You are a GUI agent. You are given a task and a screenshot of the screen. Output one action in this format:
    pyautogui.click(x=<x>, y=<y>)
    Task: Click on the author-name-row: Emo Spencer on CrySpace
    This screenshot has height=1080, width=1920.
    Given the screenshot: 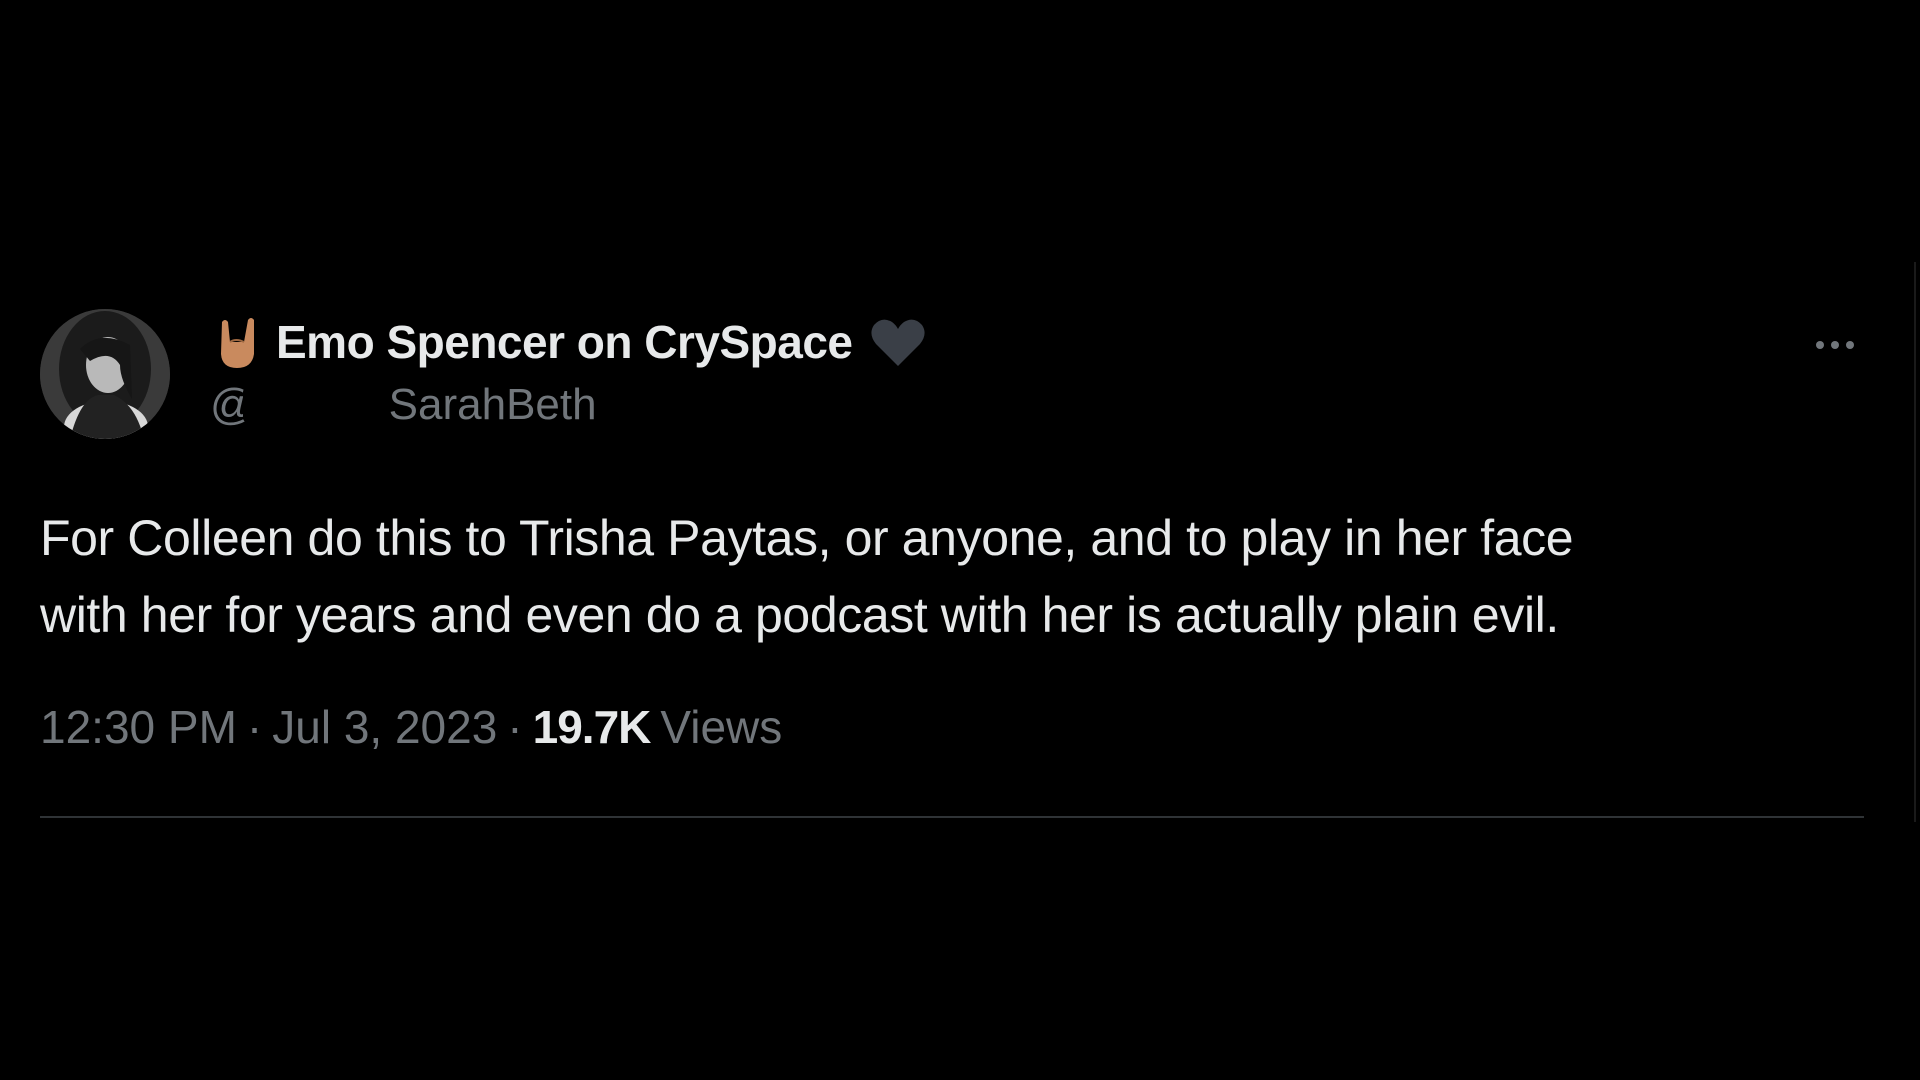 What is the action you would take?
    pyautogui.click(x=570, y=342)
    